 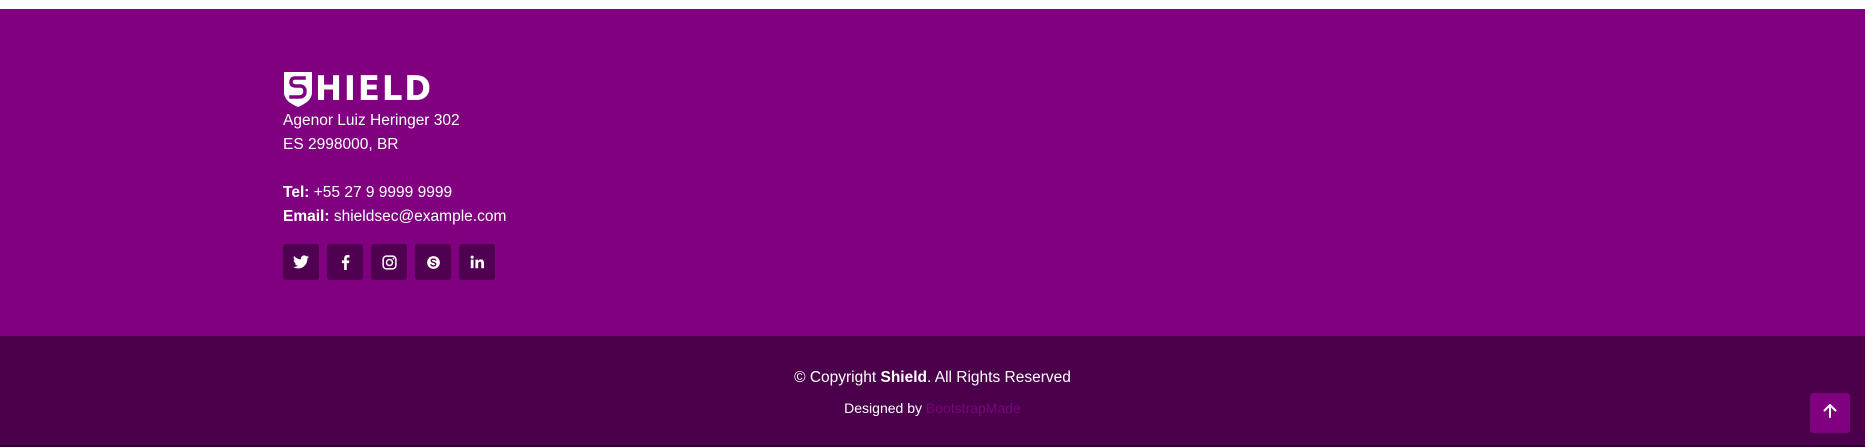 I want to click on tel-label: Tel:, so click(x=296, y=192).